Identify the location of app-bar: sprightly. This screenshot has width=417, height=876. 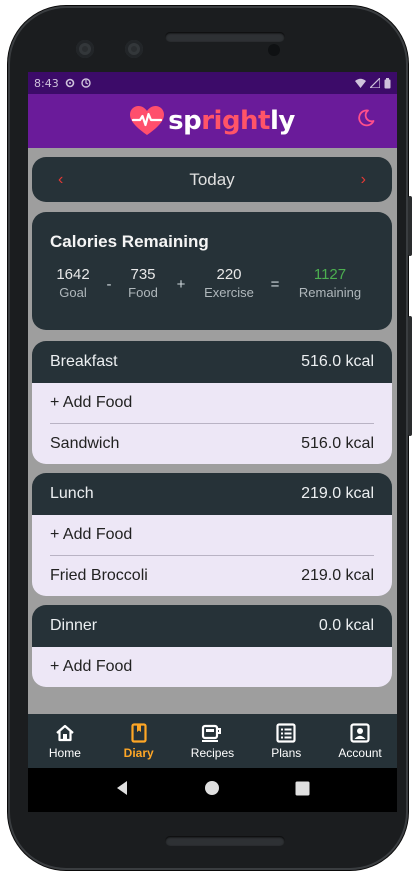
(212, 121).